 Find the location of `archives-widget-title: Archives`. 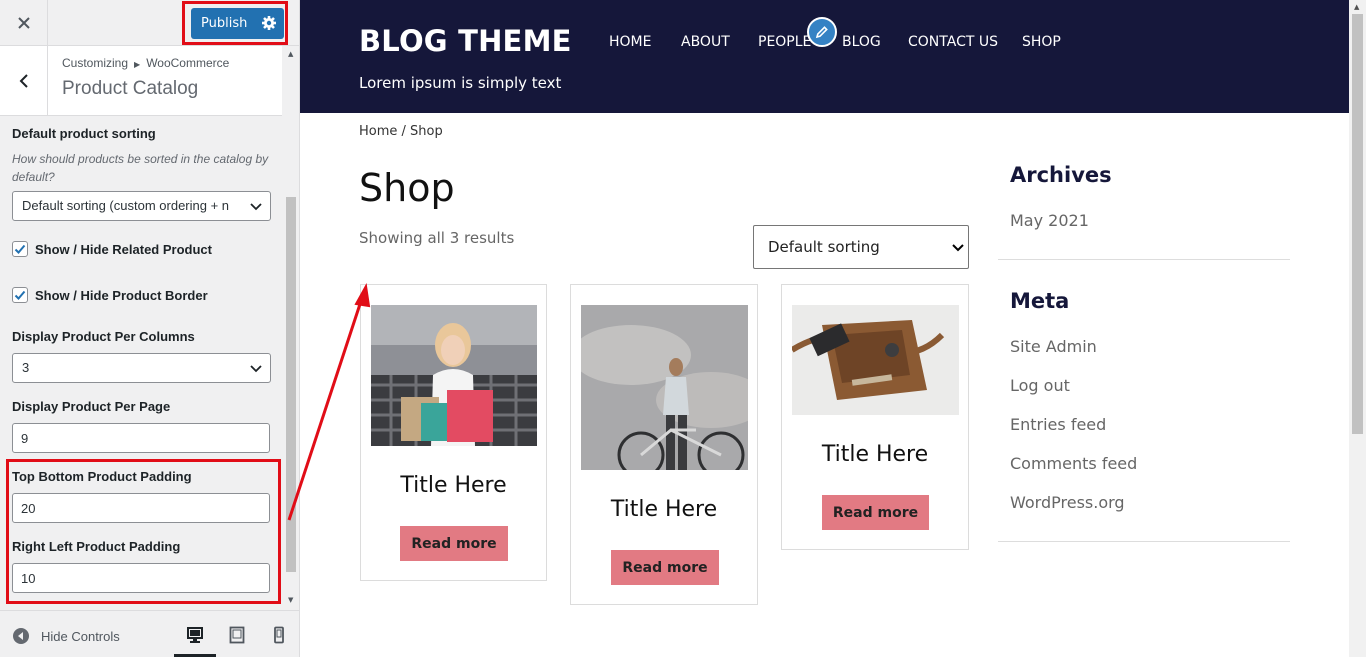

archives-widget-title: Archives is located at coordinates (1061, 175).